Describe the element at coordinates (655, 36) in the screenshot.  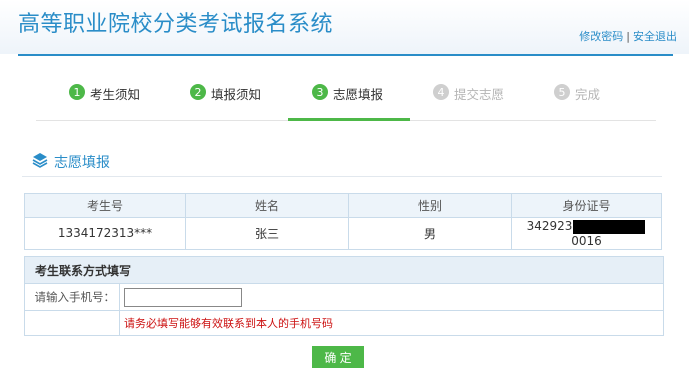
I see `logout-link: 安全退出` at that location.